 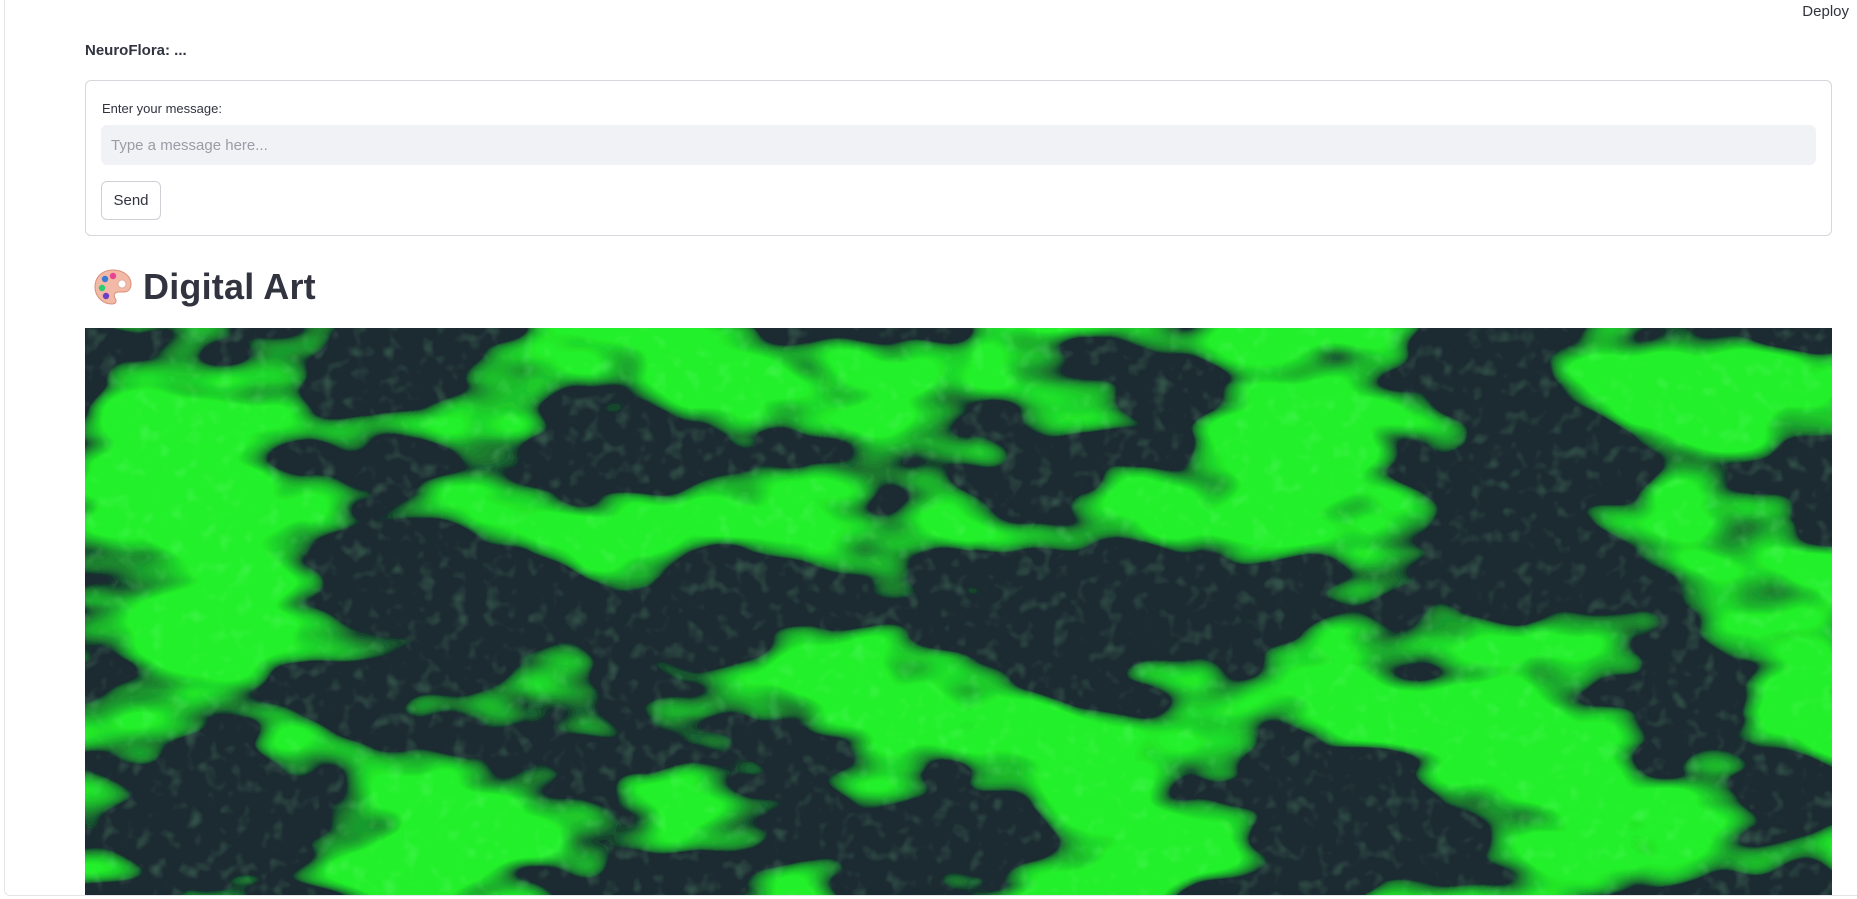 I want to click on section-title: Digital Art, so click(x=229, y=286).